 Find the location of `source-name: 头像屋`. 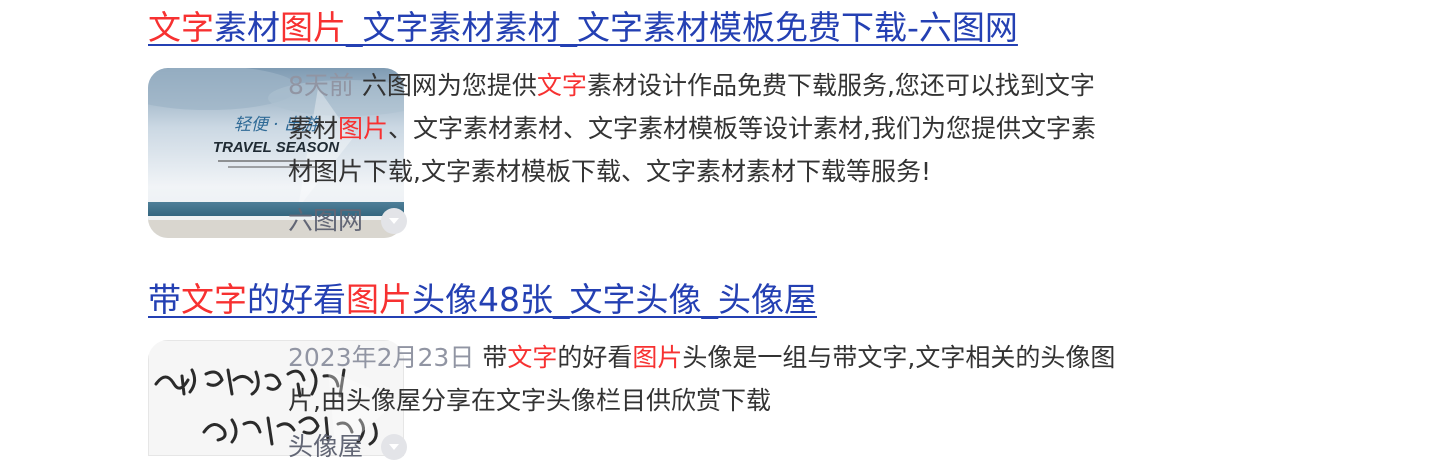

source-name: 头像屋 is located at coordinates (325, 447).